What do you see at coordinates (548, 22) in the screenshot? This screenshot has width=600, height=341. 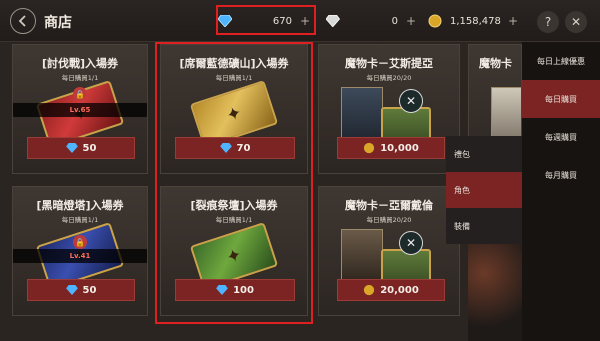 I see `help-button: ?` at bounding box center [548, 22].